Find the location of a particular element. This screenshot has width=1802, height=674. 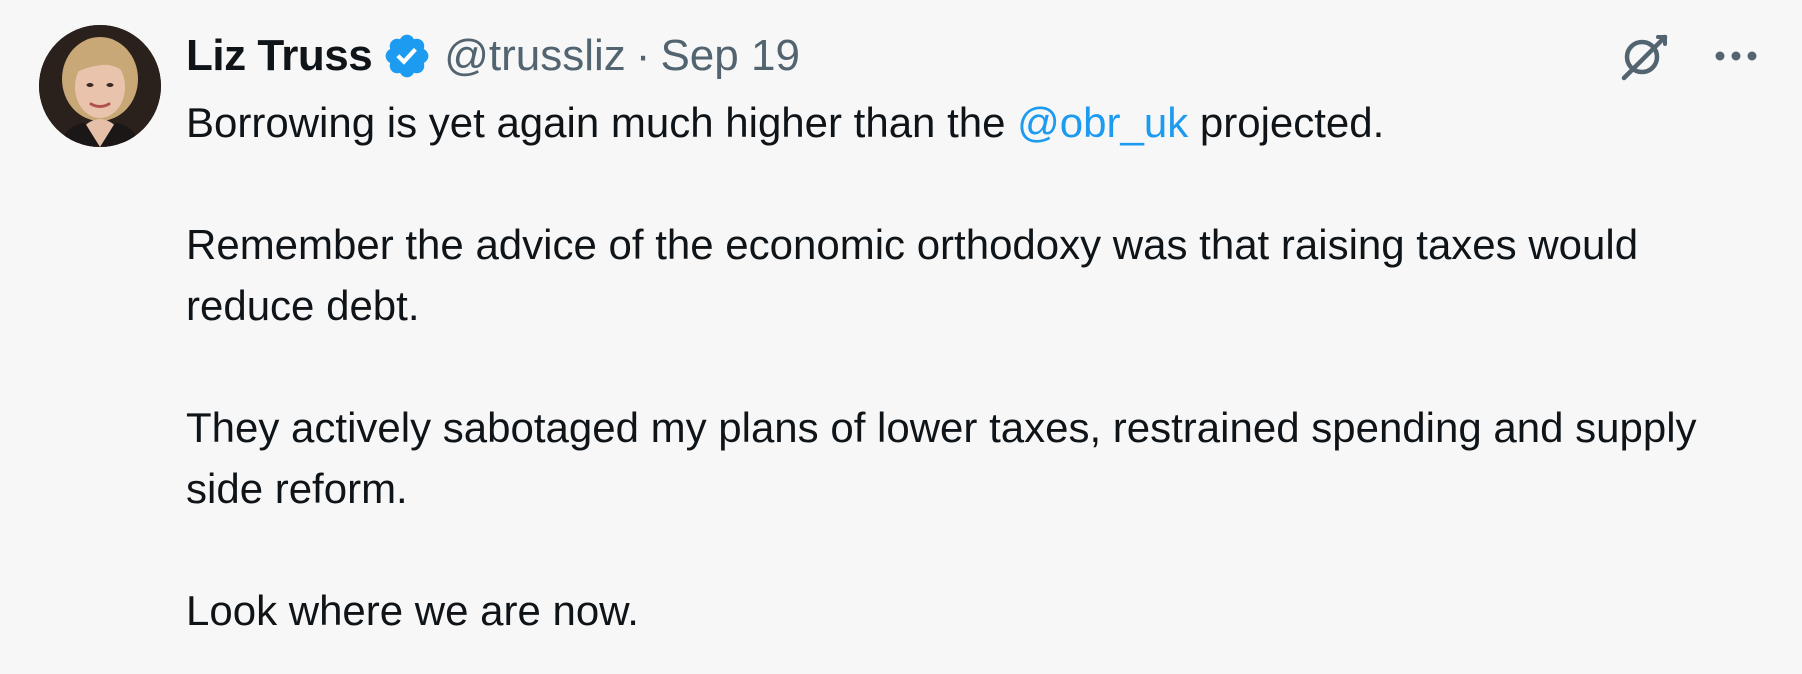

author-name: Liz Truss is located at coordinates (279, 56).